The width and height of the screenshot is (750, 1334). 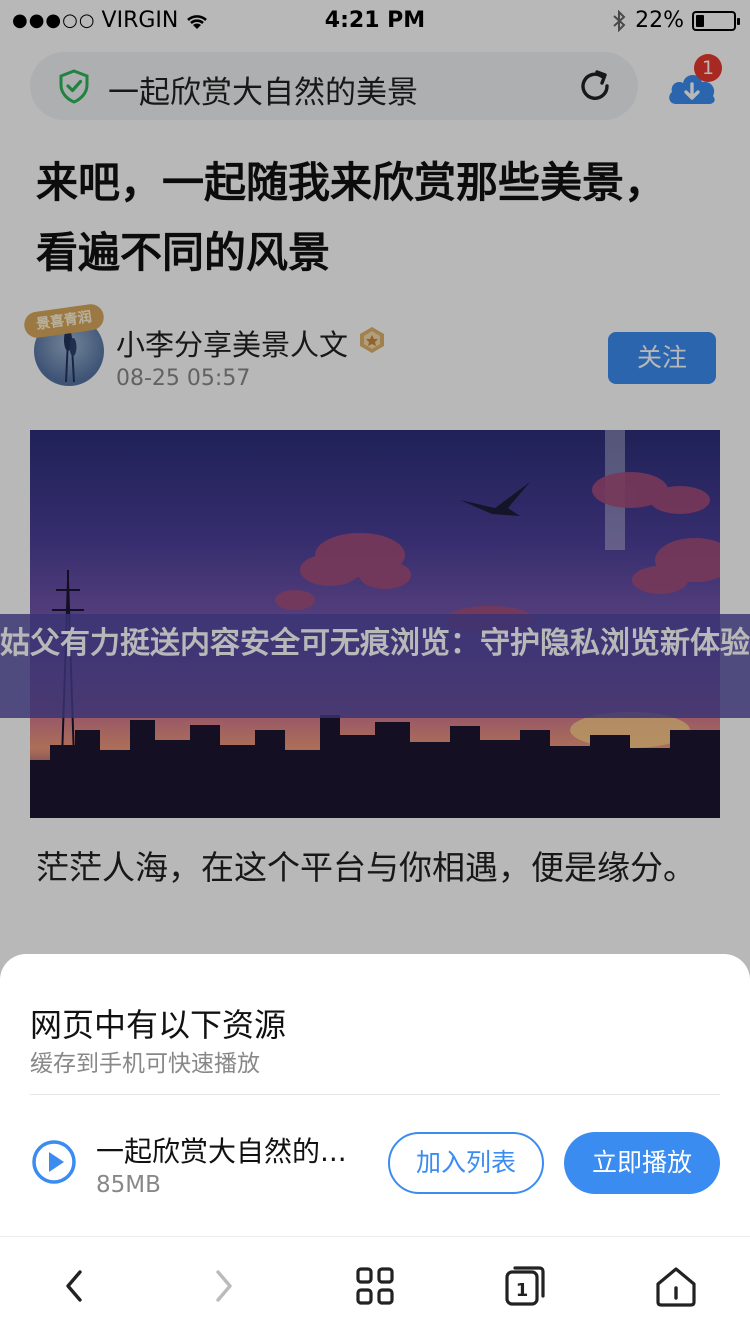 I want to click on add-to-list-button: 加入列表, so click(x=466, y=1163).